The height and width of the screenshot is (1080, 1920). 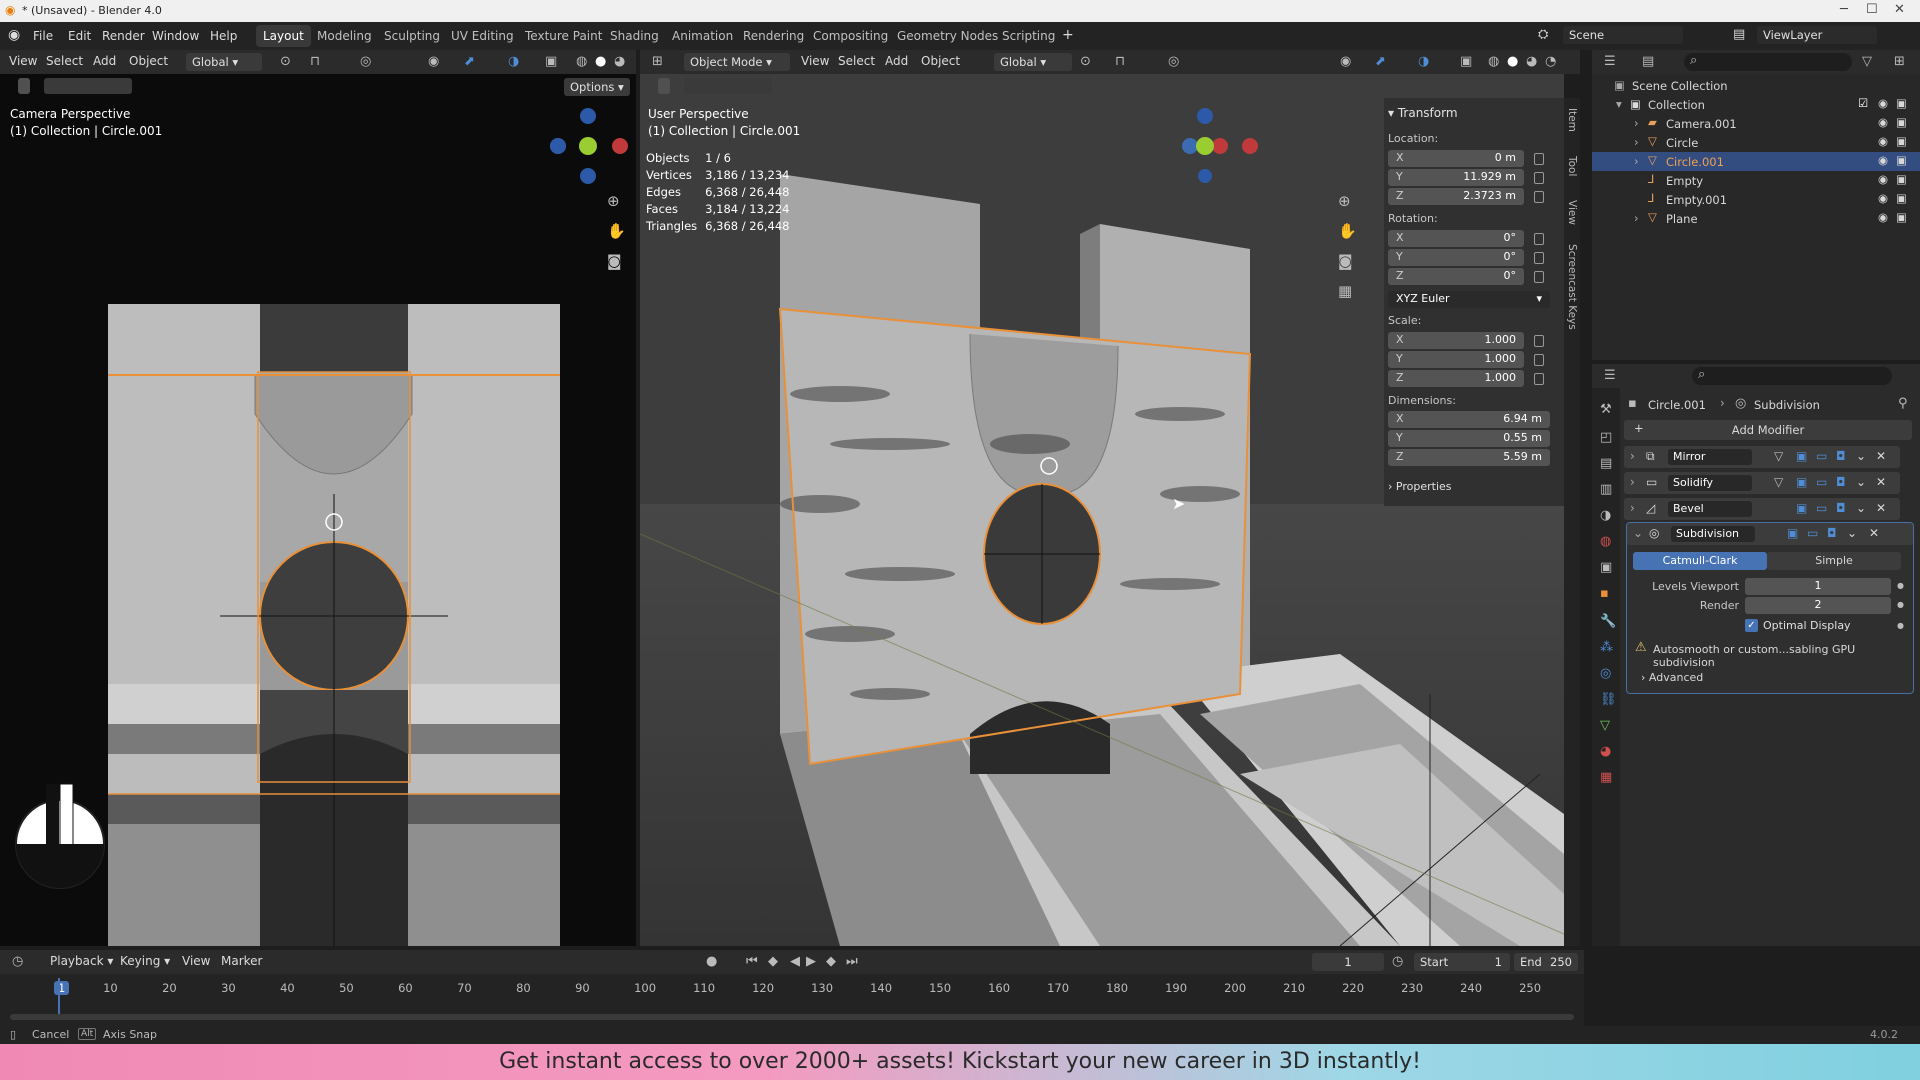 I want to click on timeline-menu-playback: Playback ▾, so click(x=81, y=961).